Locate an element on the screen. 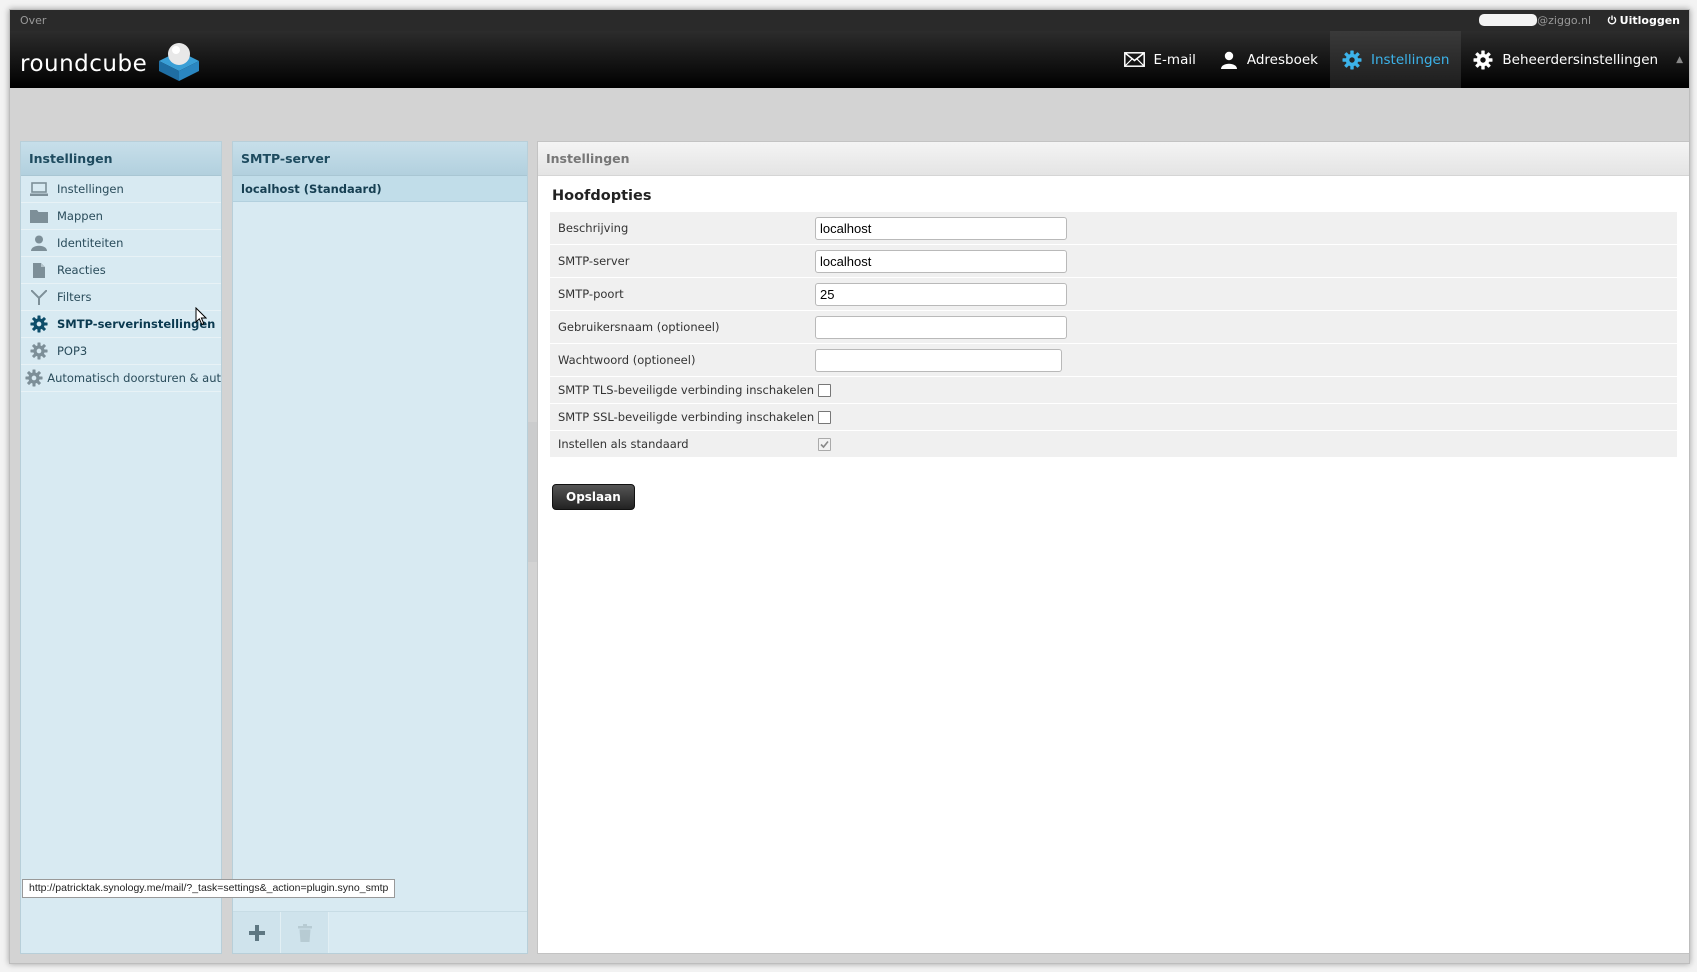 The height and width of the screenshot is (972, 1697). smtp-server-list: localhost (Standaard) is located at coordinates (380, 189).